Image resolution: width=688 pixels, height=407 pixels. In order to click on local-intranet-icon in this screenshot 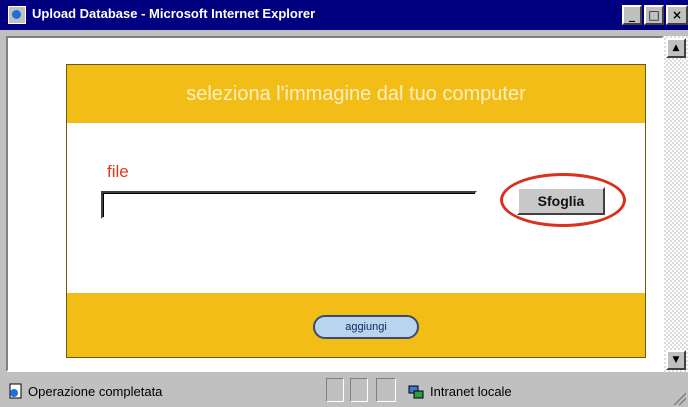, I will do `click(416, 392)`.